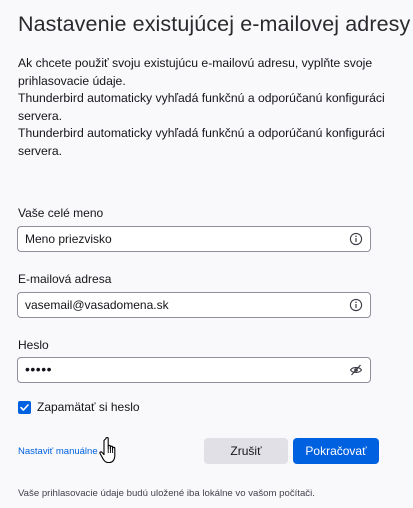 The height and width of the screenshot is (508, 413). Describe the element at coordinates (88, 407) in the screenshot. I see `remember-password-label: Zapamätať si heslo` at that location.